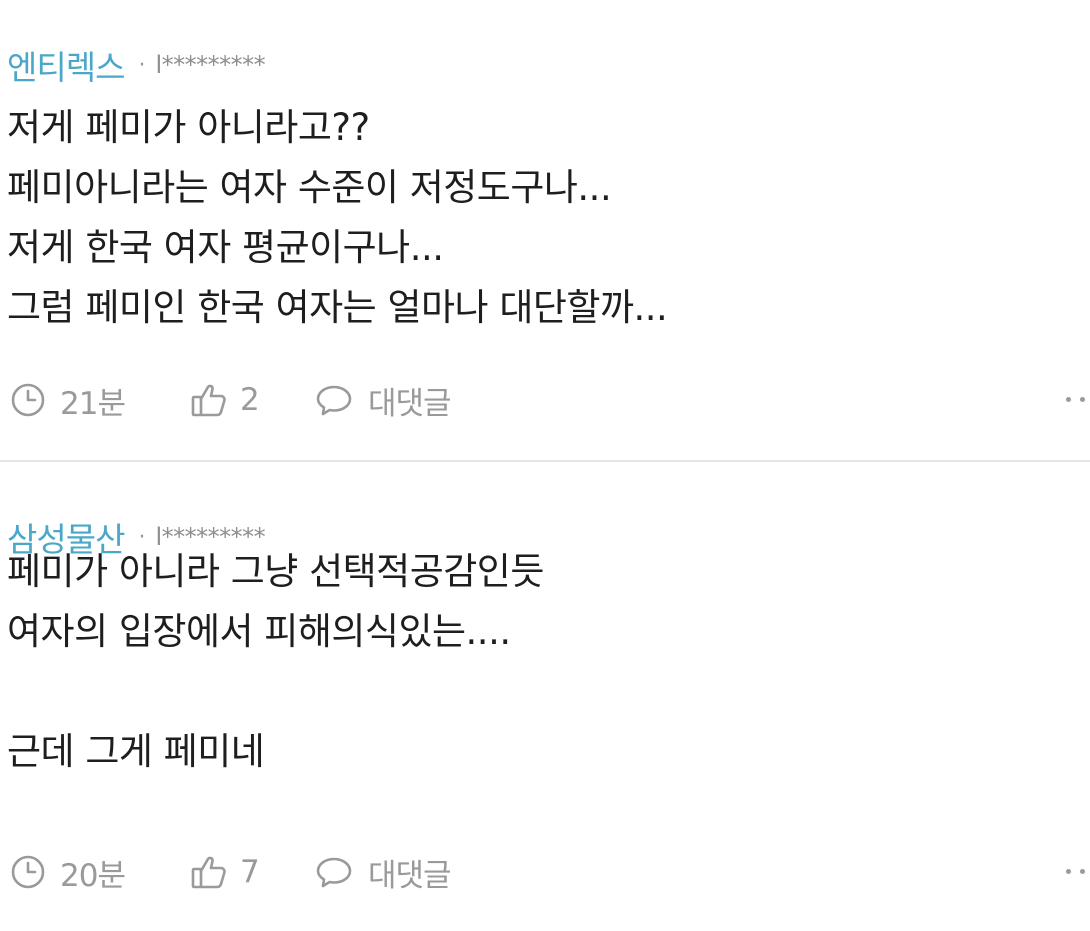  What do you see at coordinates (275, 571) in the screenshot?
I see `comment-line: 페미가 아니라 그냥 선택적공감인듯` at bounding box center [275, 571].